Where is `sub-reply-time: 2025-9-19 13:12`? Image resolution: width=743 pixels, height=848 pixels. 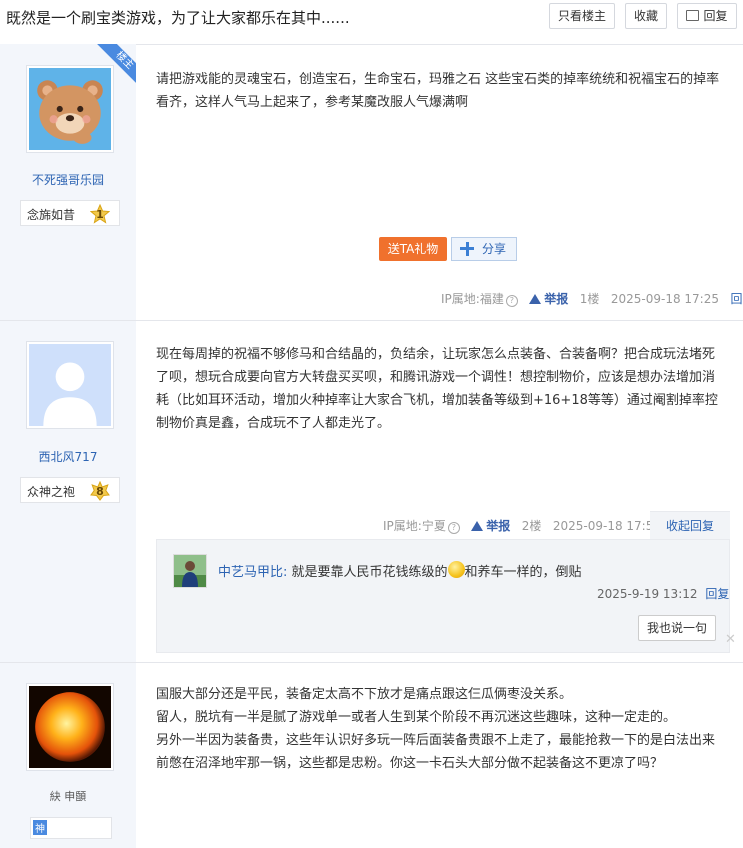
sub-reply-time: 2025-9-19 13:12 is located at coordinates (647, 594).